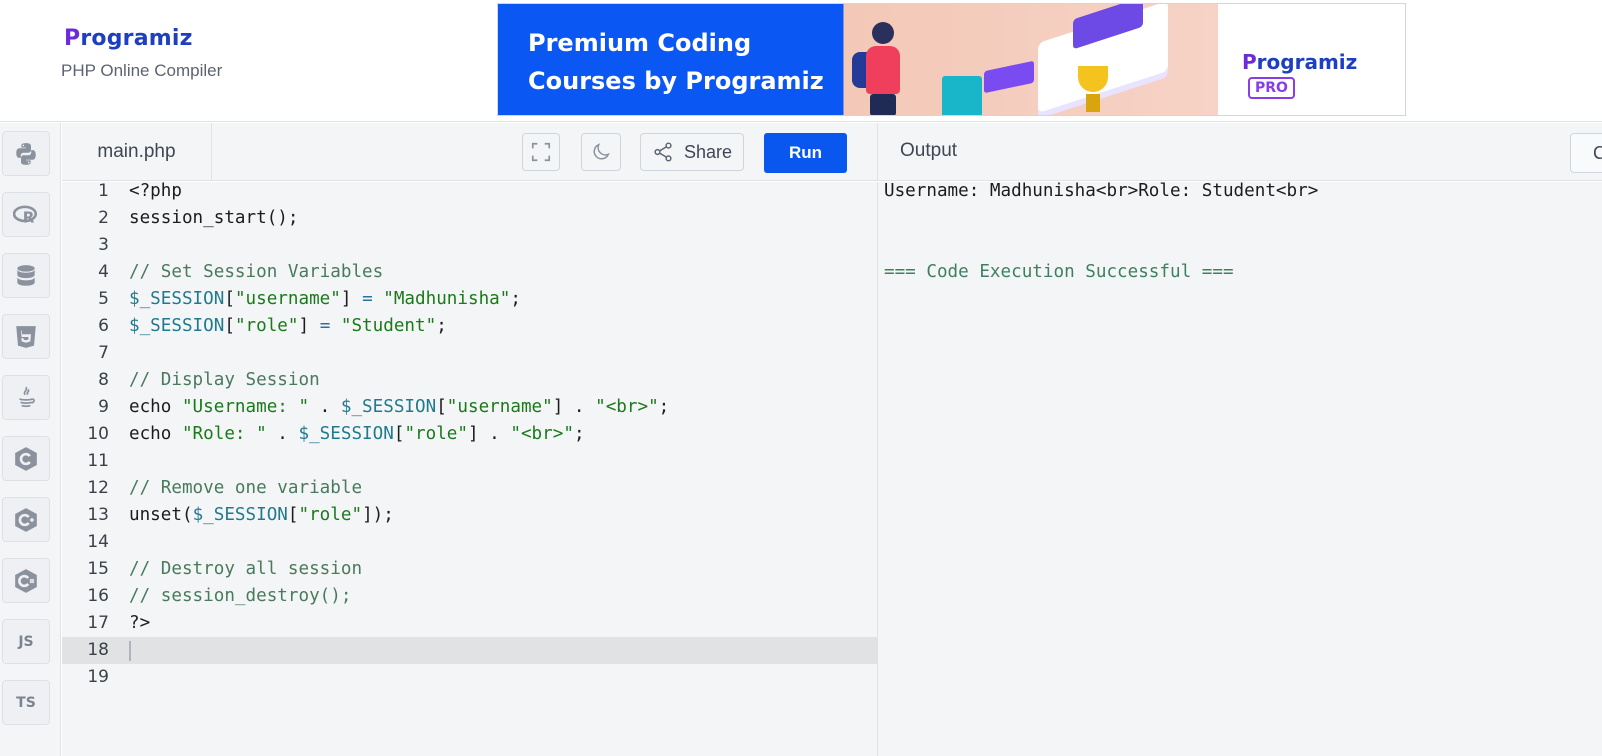 This screenshot has width=1602, height=756. What do you see at coordinates (676, 81) in the screenshot?
I see `banner-title-line2: Courses by Programiz` at bounding box center [676, 81].